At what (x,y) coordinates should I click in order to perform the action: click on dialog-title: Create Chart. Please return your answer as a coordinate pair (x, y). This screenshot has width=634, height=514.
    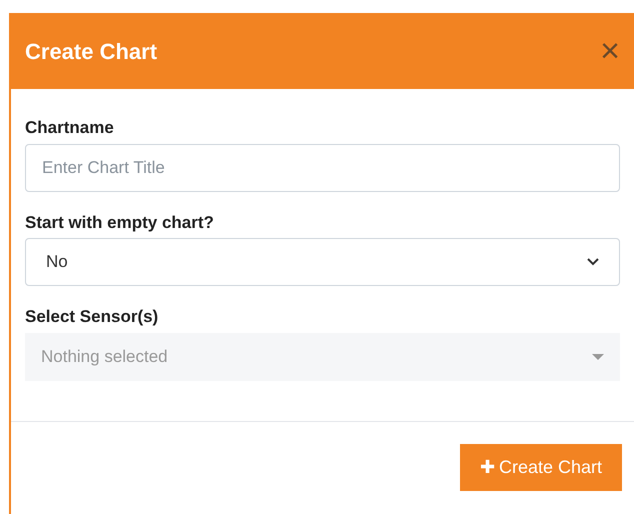
    Looking at the image, I should click on (91, 52).